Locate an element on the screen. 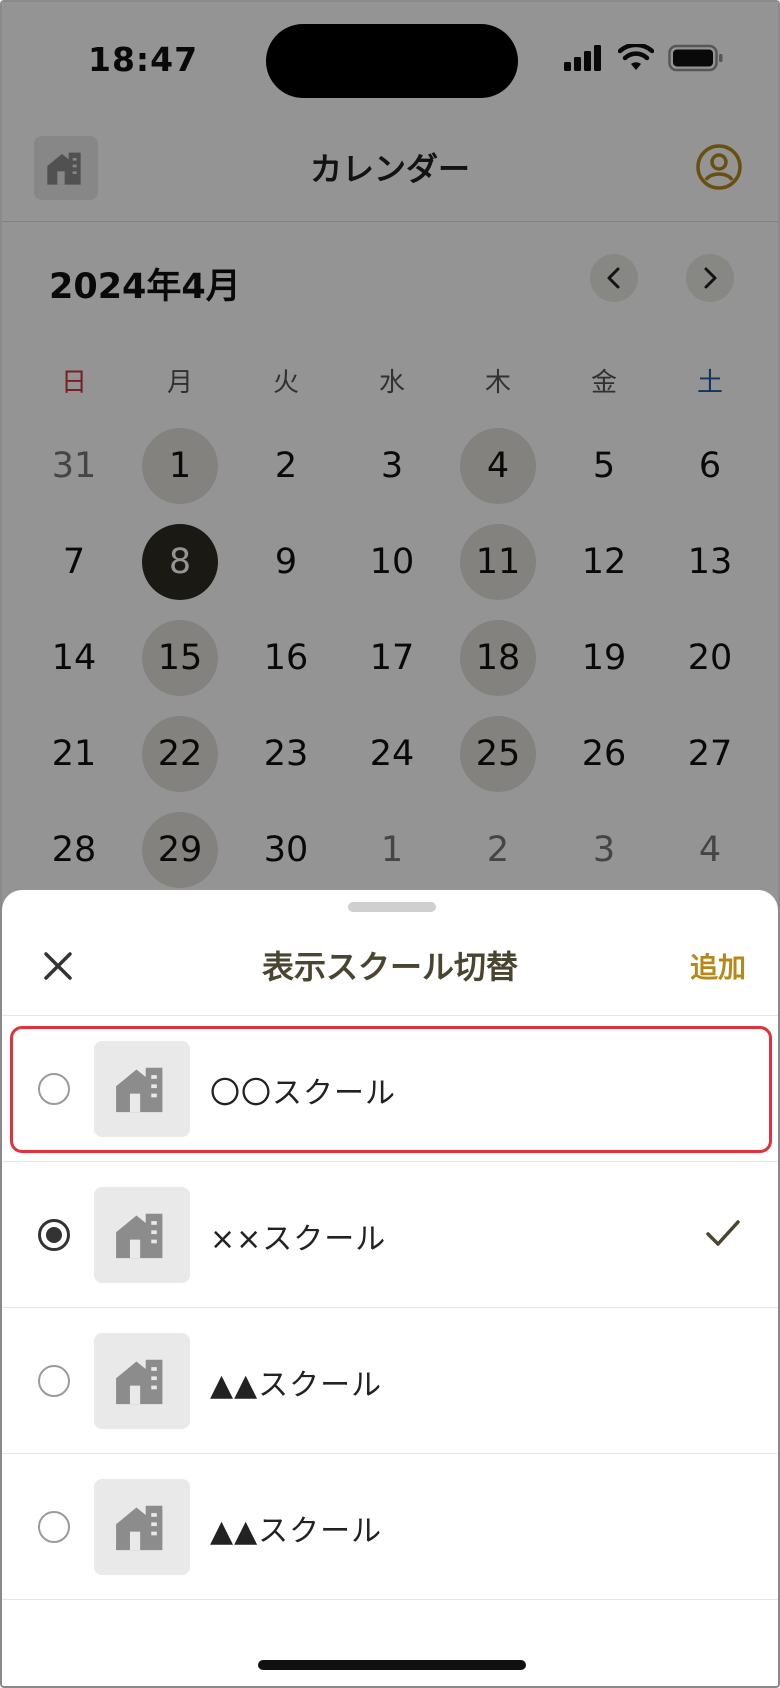  sheet-grabber is located at coordinates (392, 907).